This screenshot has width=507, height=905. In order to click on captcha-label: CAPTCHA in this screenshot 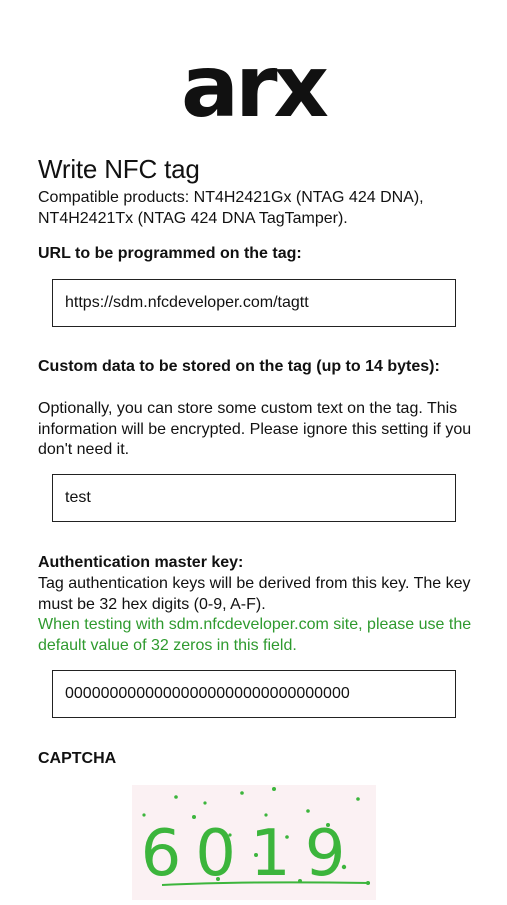, I will do `click(77, 758)`.